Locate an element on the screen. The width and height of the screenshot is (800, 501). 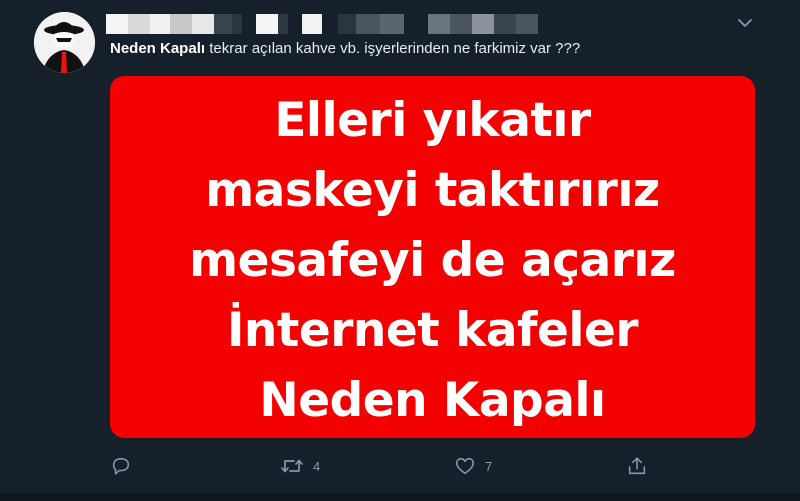
retweet-count: 4 is located at coordinates (317, 466).